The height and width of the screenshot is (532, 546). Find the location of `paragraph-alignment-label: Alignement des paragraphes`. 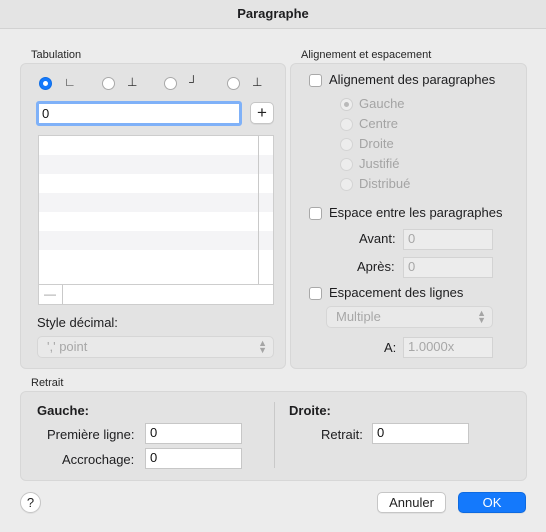

paragraph-alignment-label: Alignement des paragraphes is located at coordinates (412, 79).